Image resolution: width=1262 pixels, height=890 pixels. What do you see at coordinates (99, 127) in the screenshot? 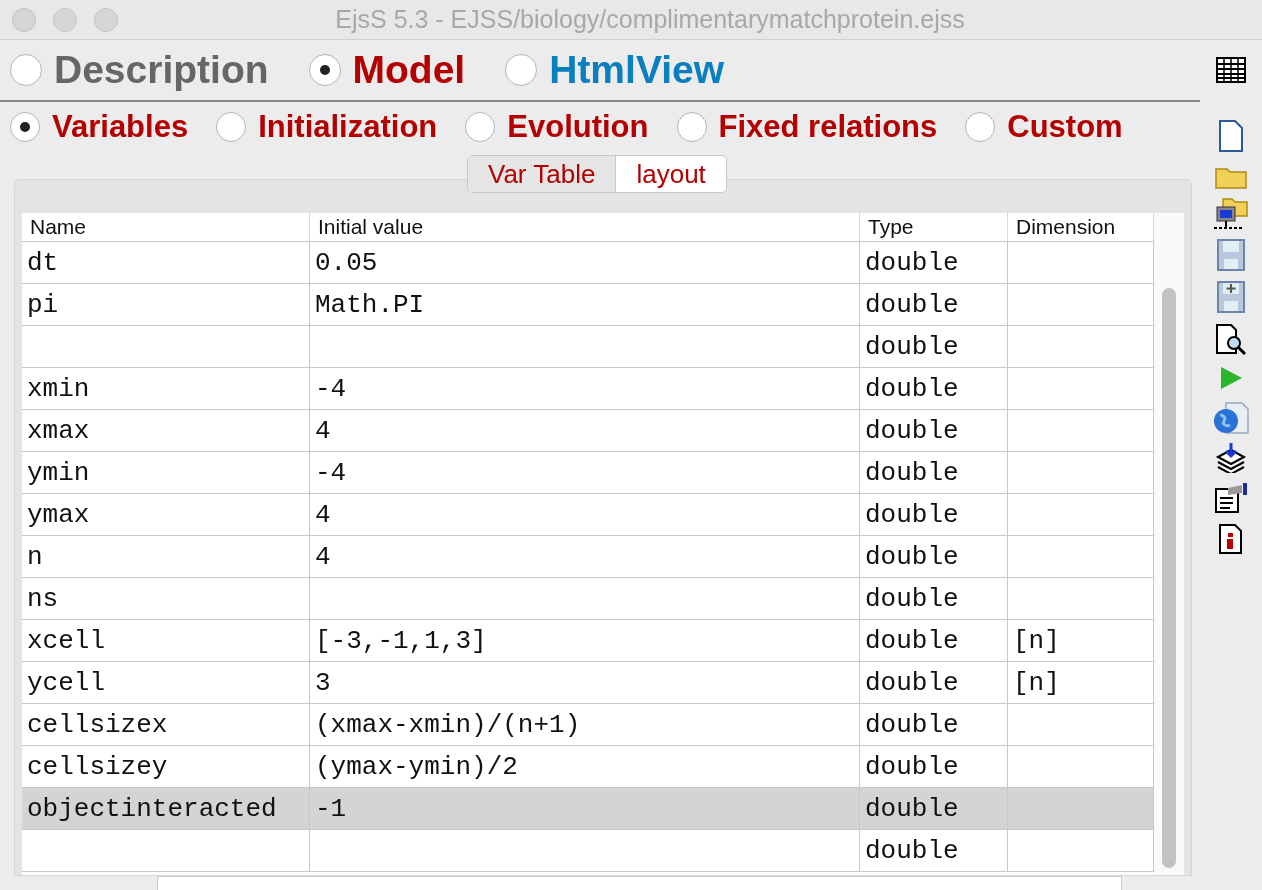
I see `model-radio-tab: Variables` at bounding box center [99, 127].